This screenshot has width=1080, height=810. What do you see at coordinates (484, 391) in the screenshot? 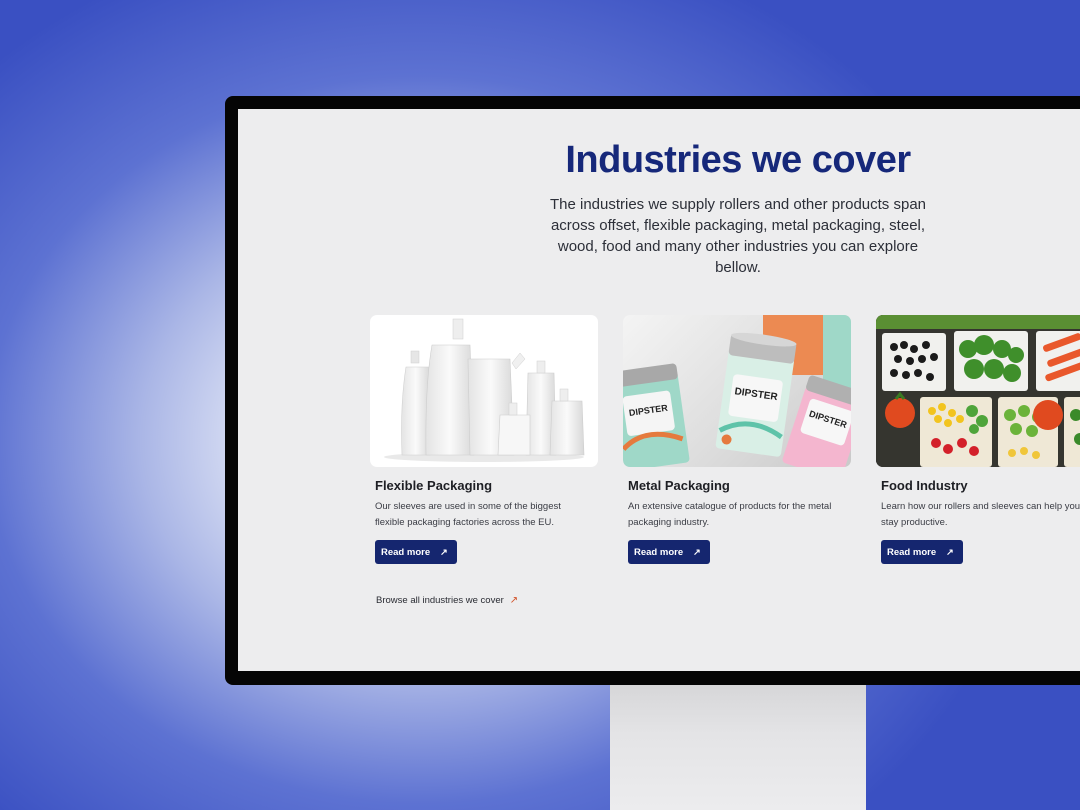
I see `spout-pouches-image` at bounding box center [484, 391].